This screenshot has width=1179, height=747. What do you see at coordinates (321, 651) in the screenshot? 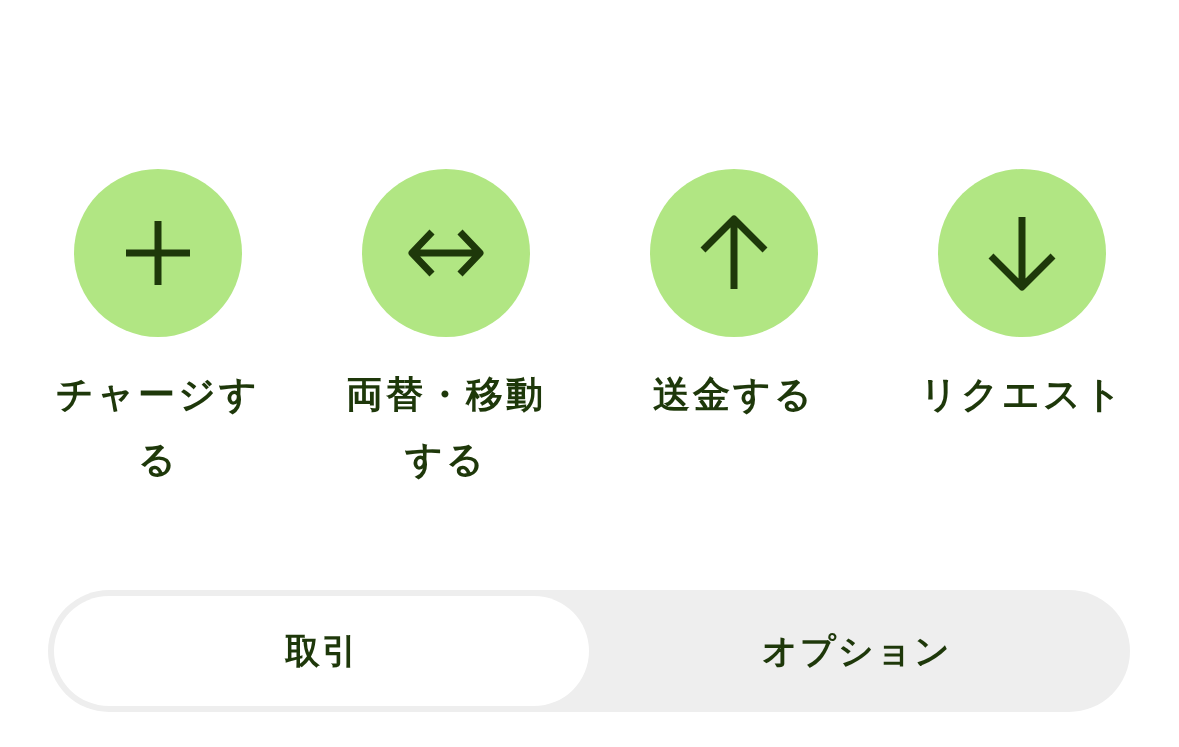
I see `tab: 取引` at bounding box center [321, 651].